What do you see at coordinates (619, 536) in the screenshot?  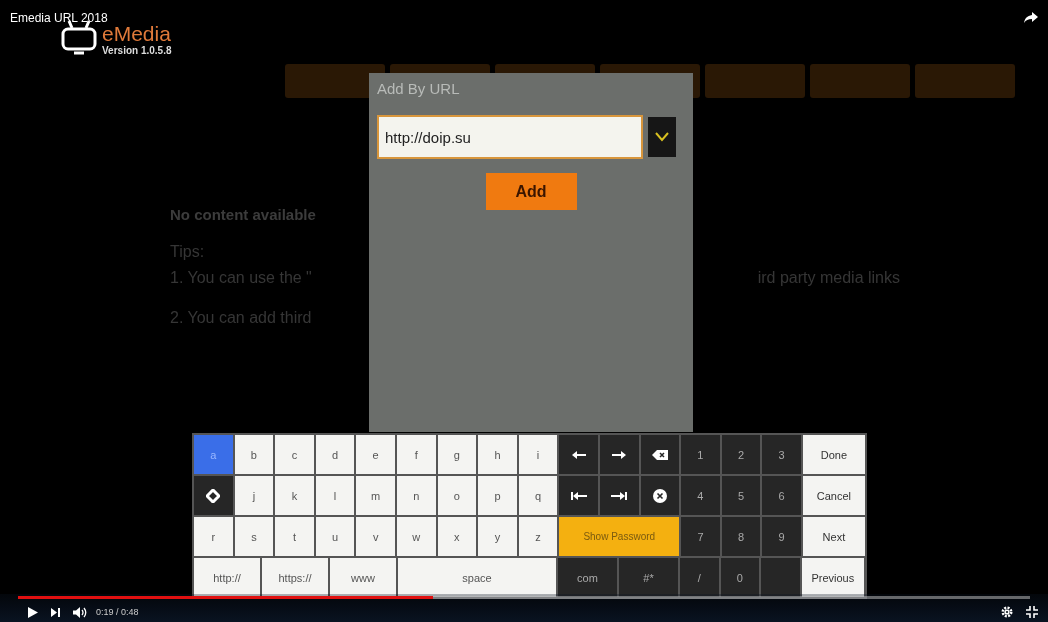 I see `show-password-button: Show Password` at bounding box center [619, 536].